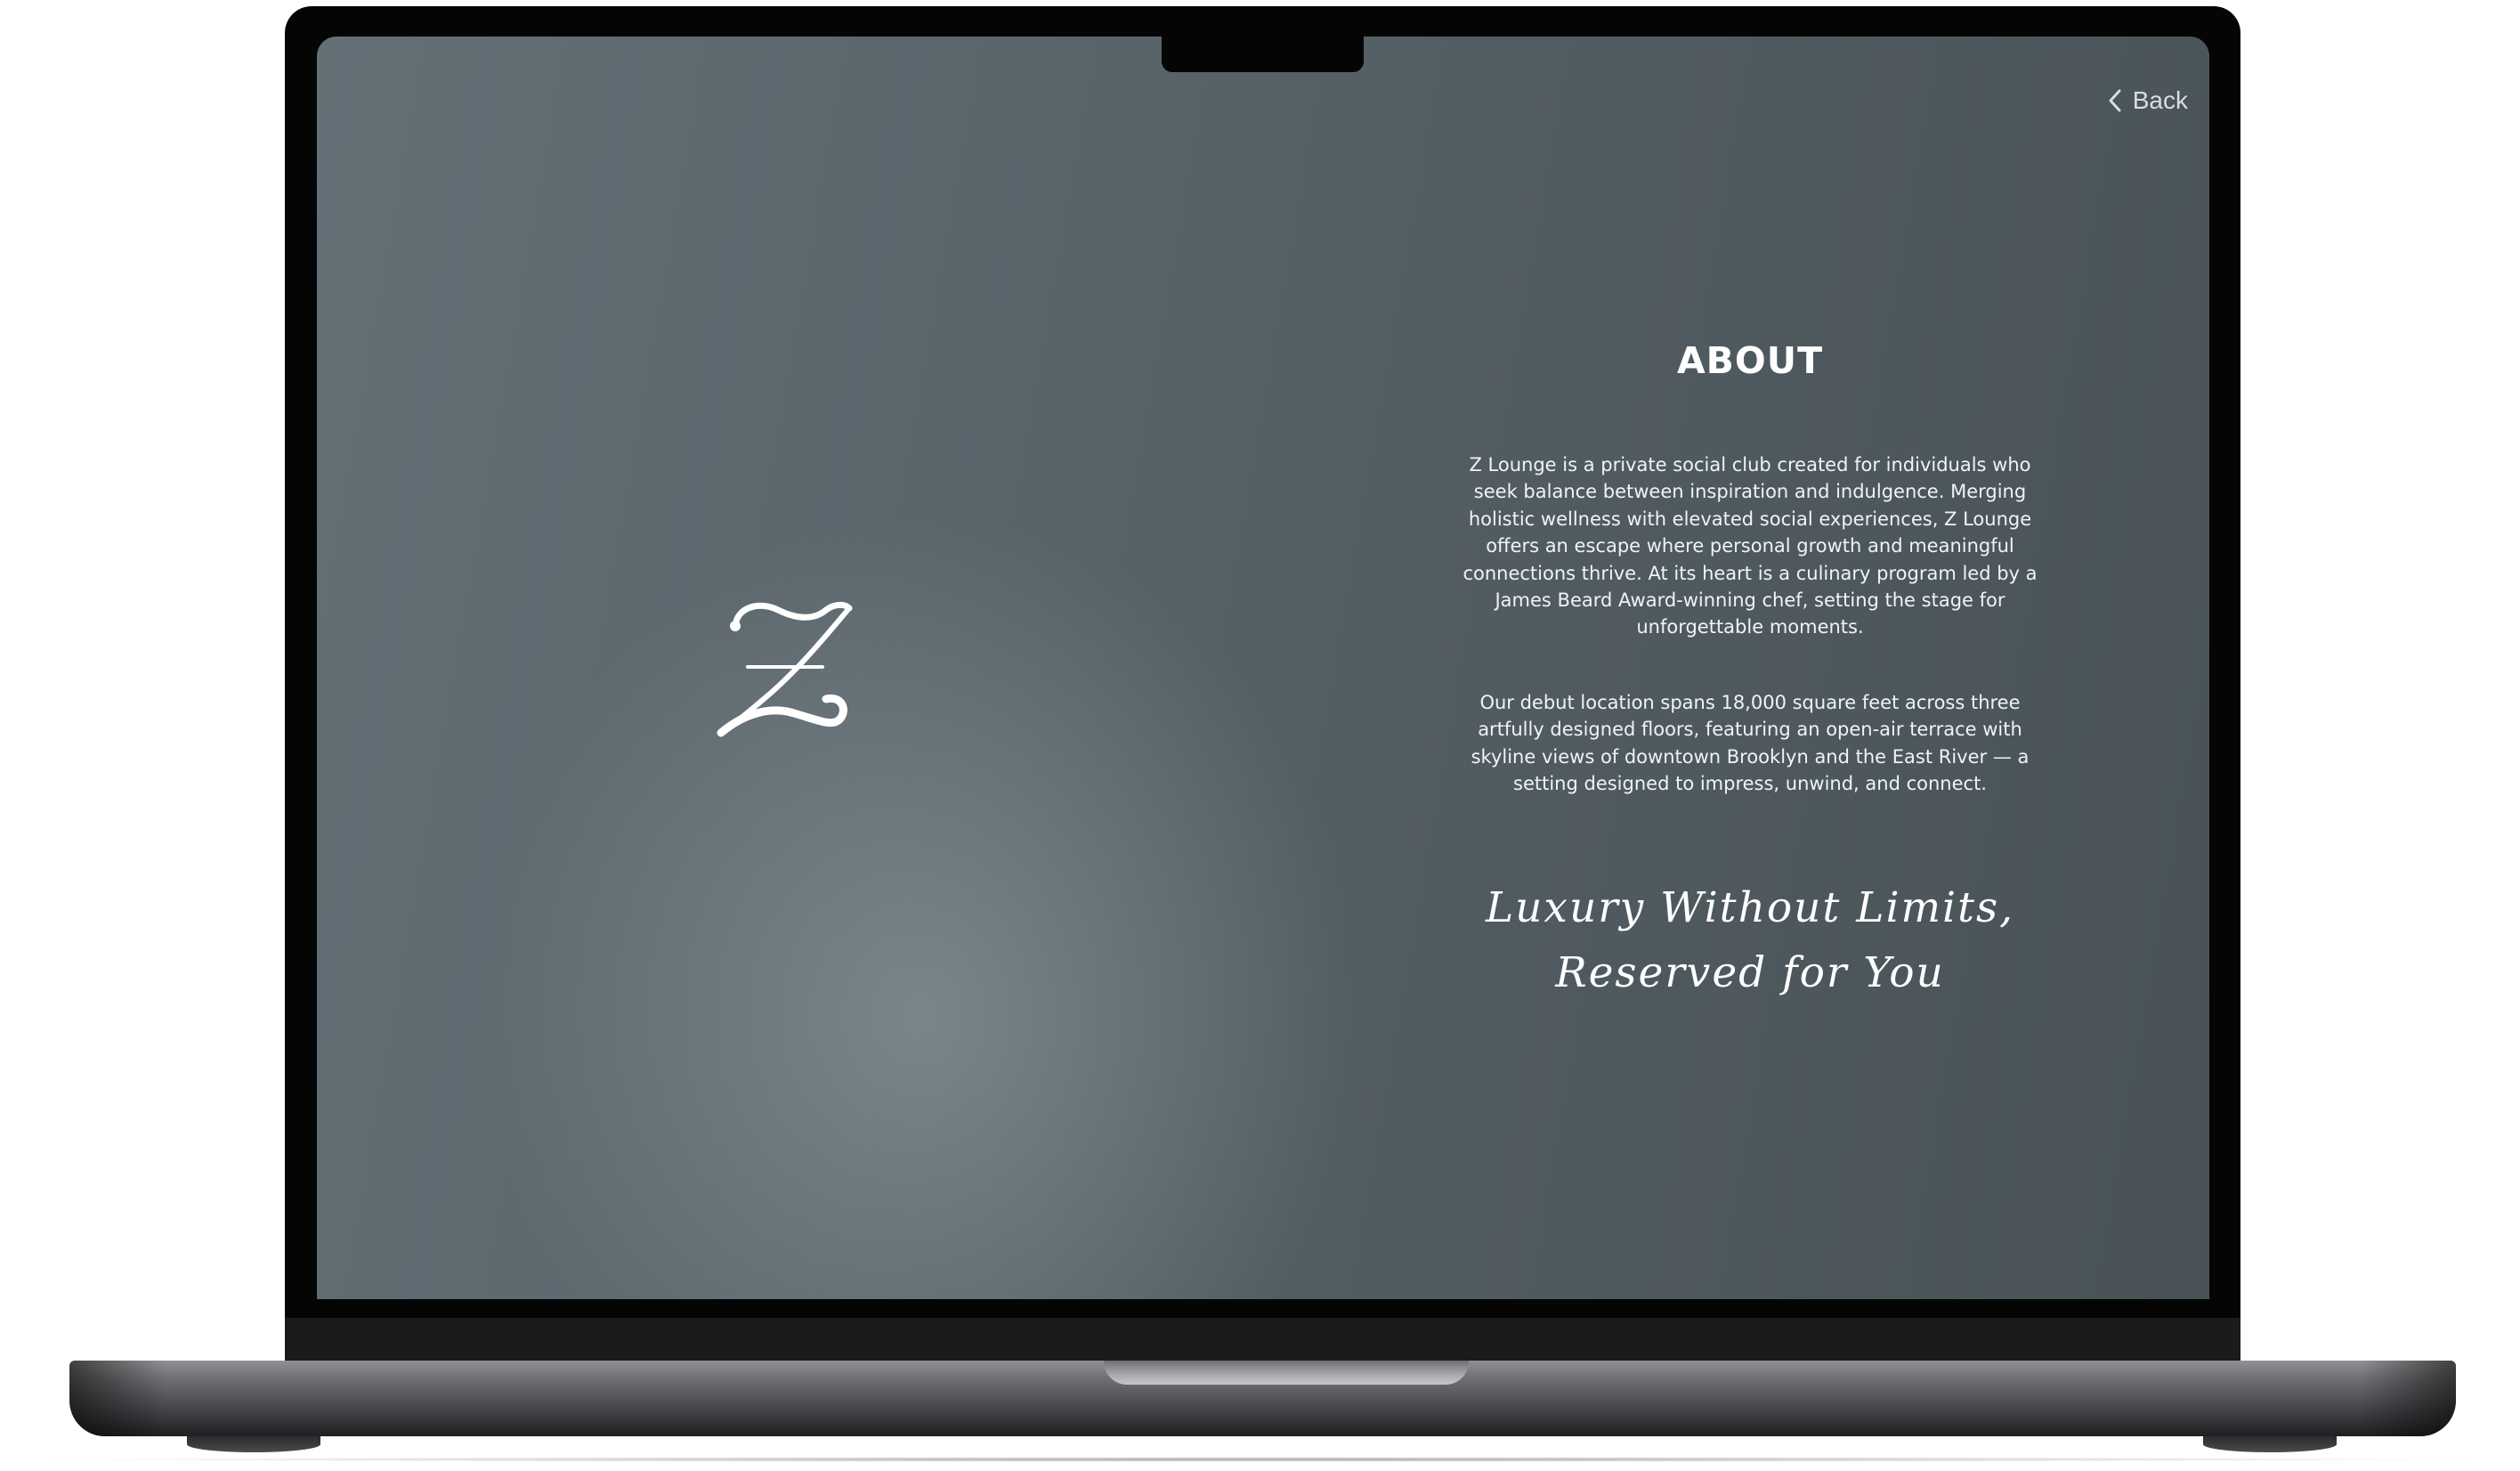 This screenshot has height=1471, width=2520. Describe the element at coordinates (1750, 908) in the screenshot. I see `tagline-line-1: Luxury Without Limits,` at that location.